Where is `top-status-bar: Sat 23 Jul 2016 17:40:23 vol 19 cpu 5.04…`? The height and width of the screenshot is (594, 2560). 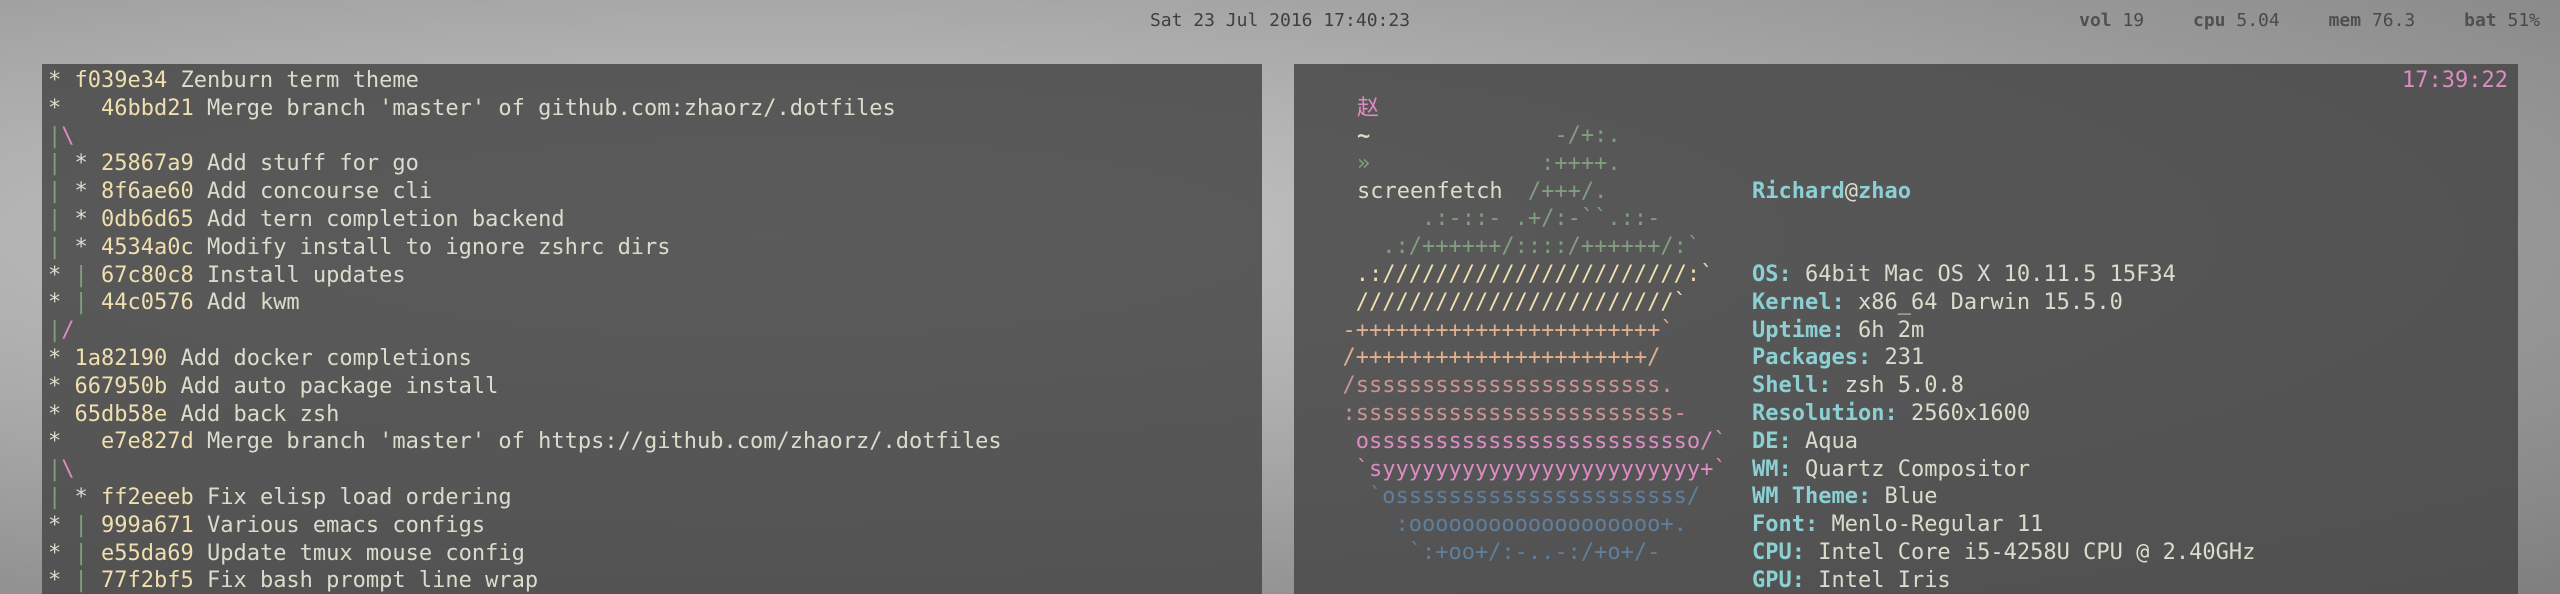 top-status-bar: Sat 23 Jul 2016 17:40:23 vol 19 cpu 5.04… is located at coordinates (1280, 22).